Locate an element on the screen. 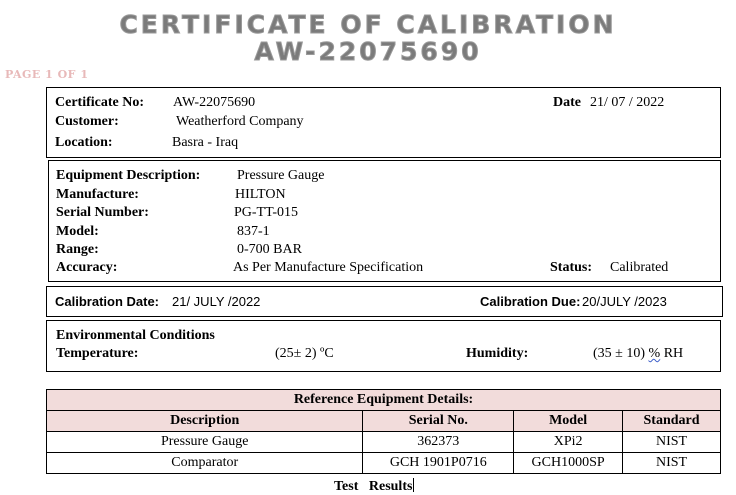 The height and width of the screenshot is (495, 736). humidity-rh: RH is located at coordinates (673, 353).